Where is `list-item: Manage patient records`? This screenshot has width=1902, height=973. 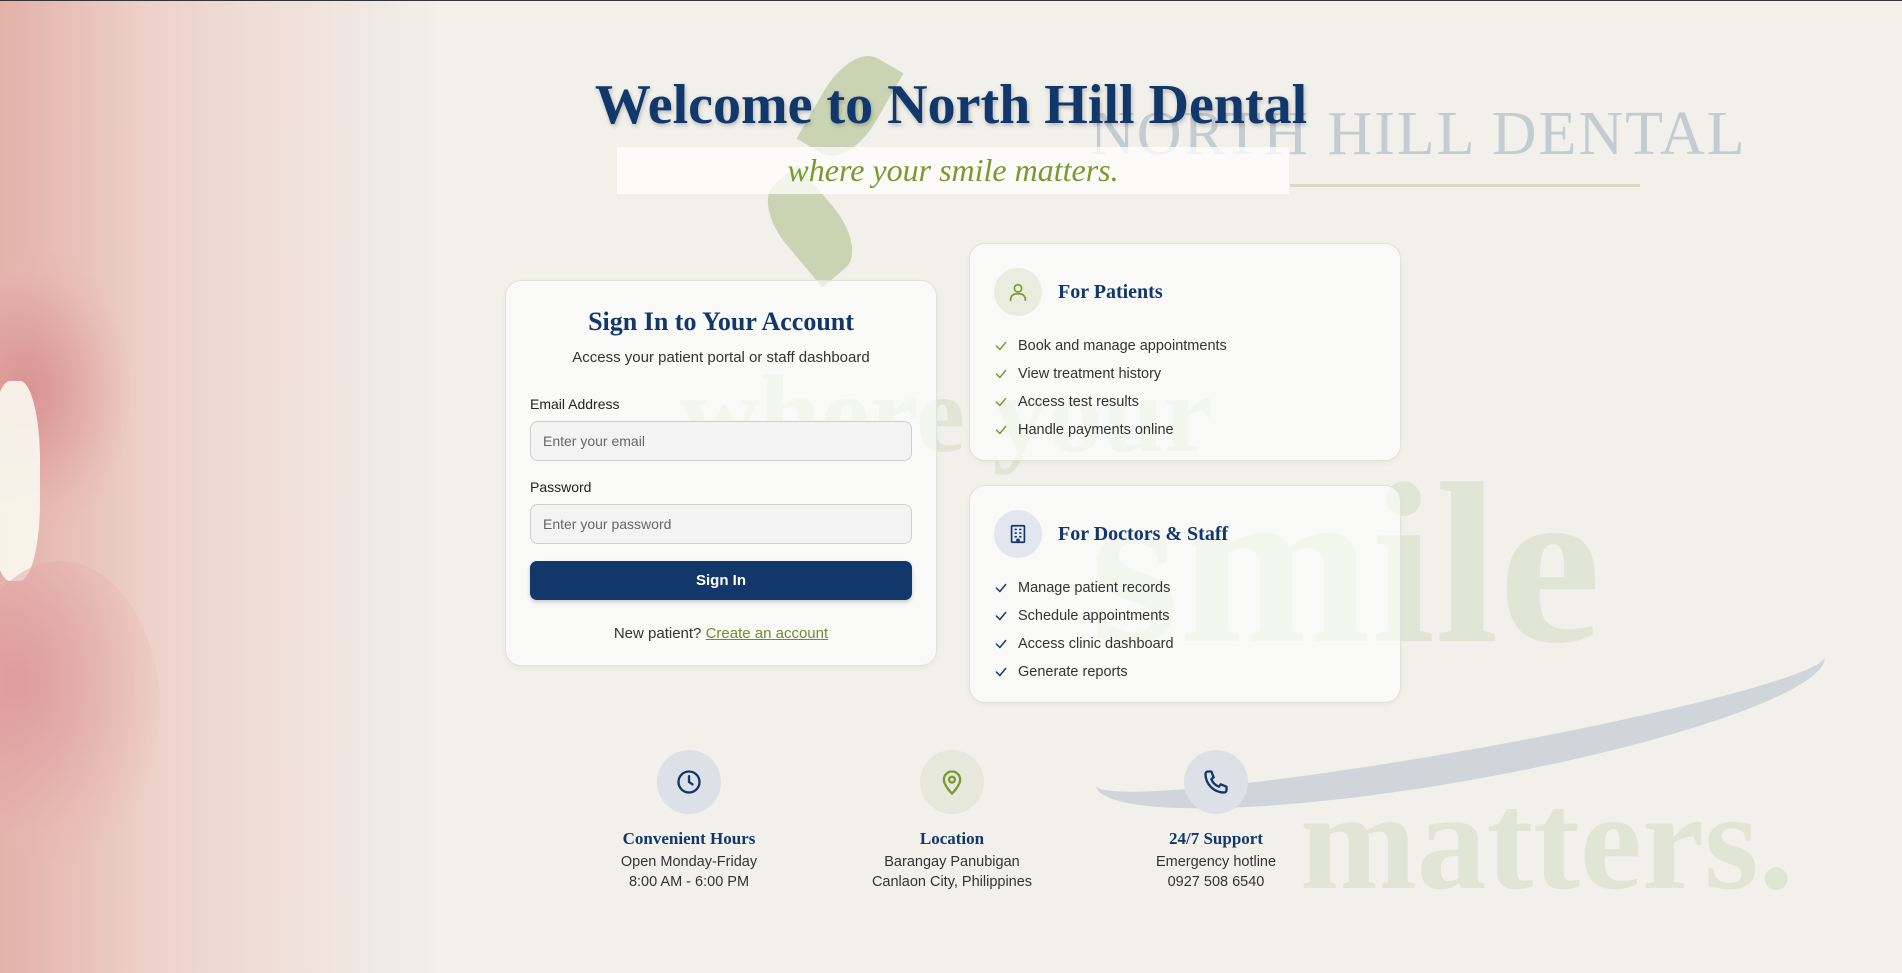
list-item: Manage patient records is located at coordinates (1185, 588).